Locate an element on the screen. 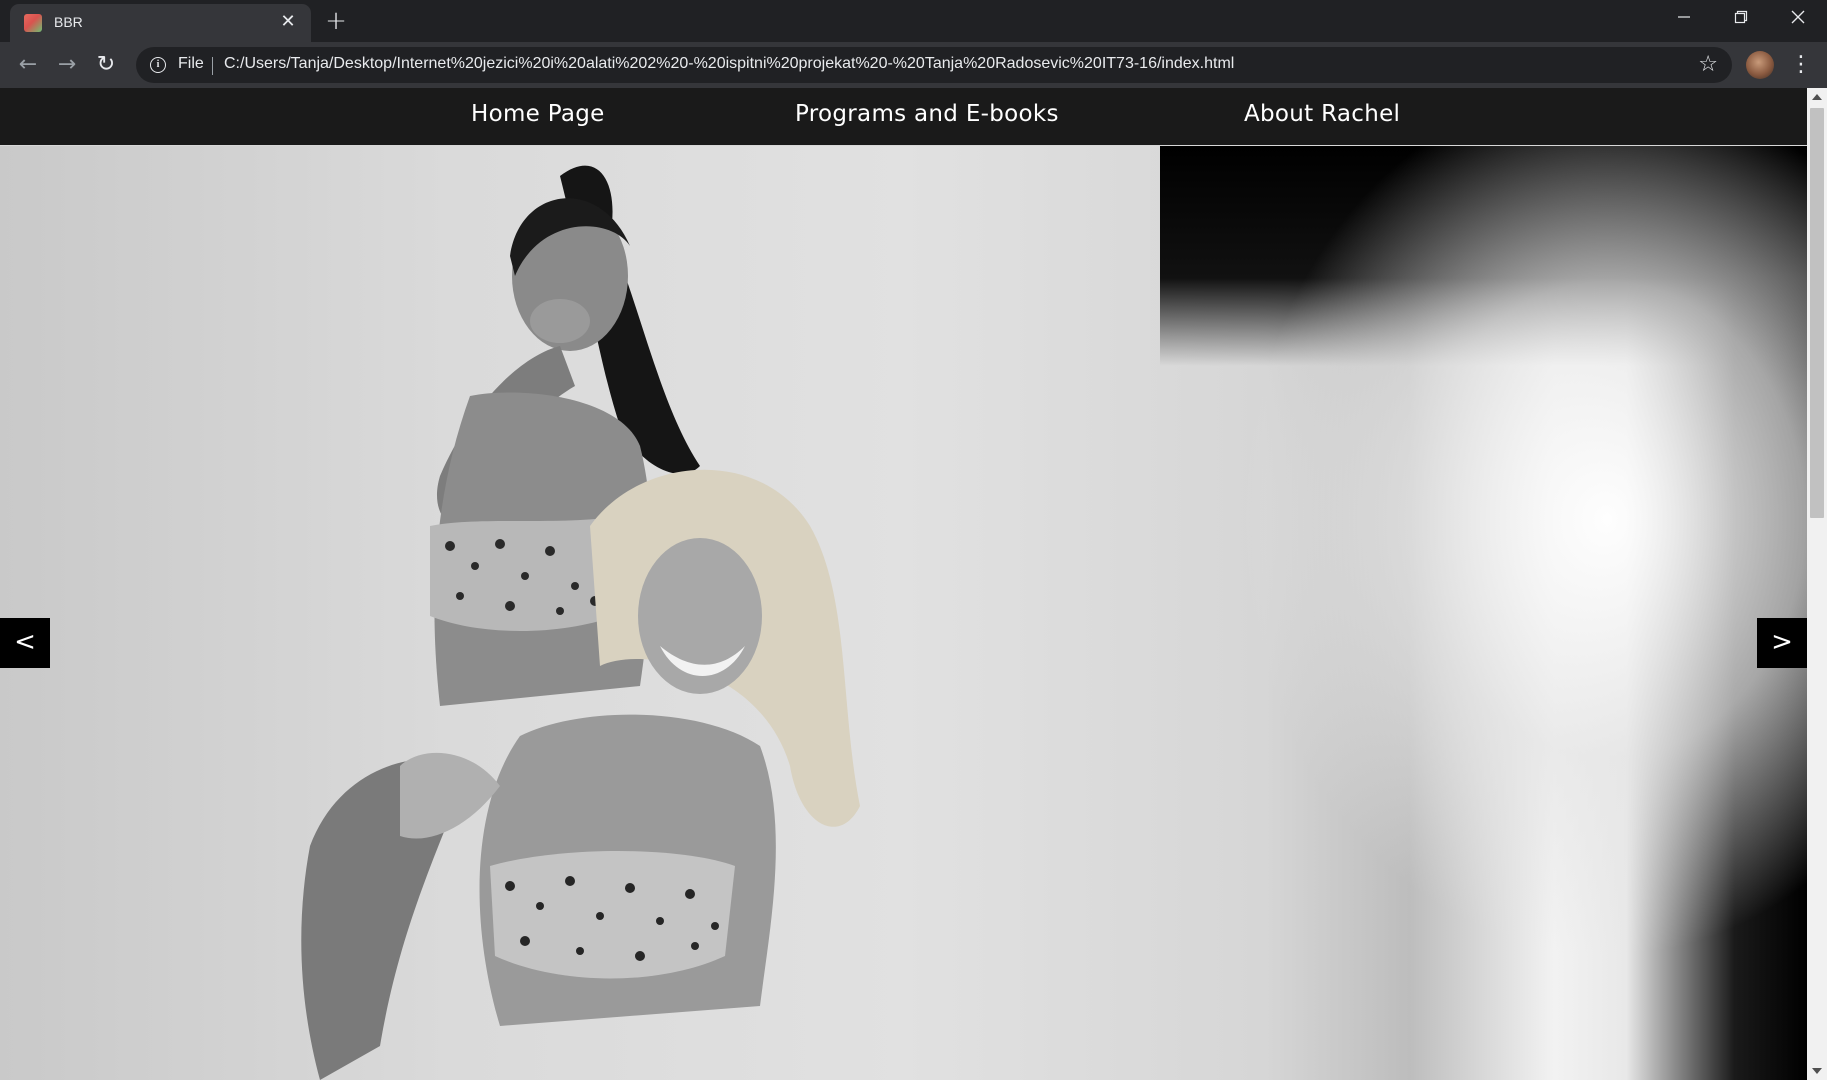 This screenshot has width=1827, height=1080. menu-kebab-icon: ⋮ is located at coordinates (1801, 65).